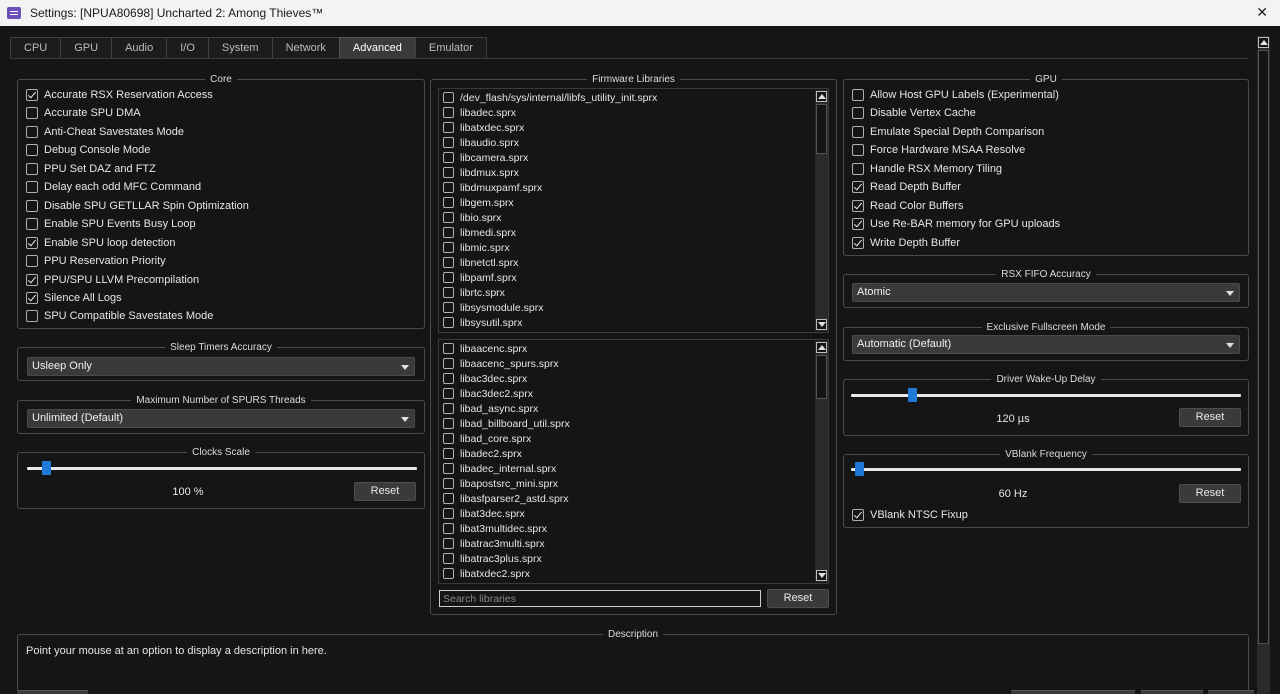 This screenshot has height=694, width=1280. What do you see at coordinates (914, 113) in the screenshot?
I see `gpu-option: Disable Vertex Cache` at bounding box center [914, 113].